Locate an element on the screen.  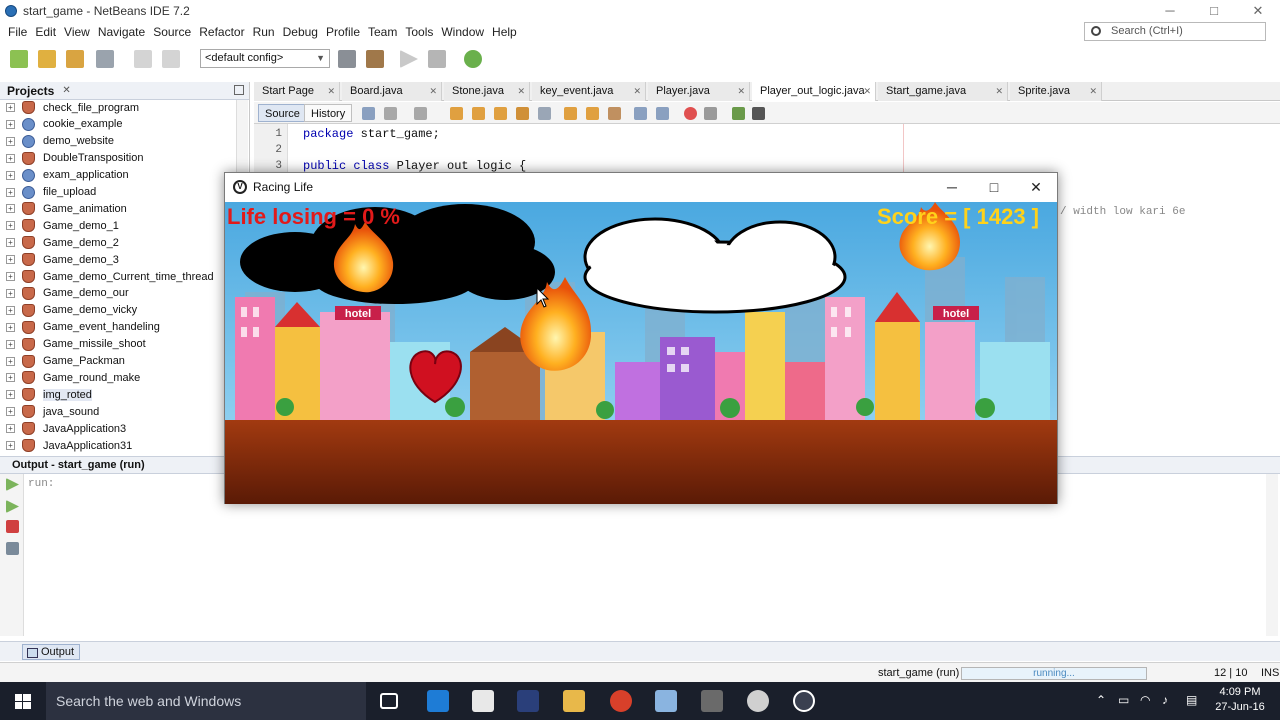
search-input: Search (Ctrl+I) is located at coordinates (1175, 31).